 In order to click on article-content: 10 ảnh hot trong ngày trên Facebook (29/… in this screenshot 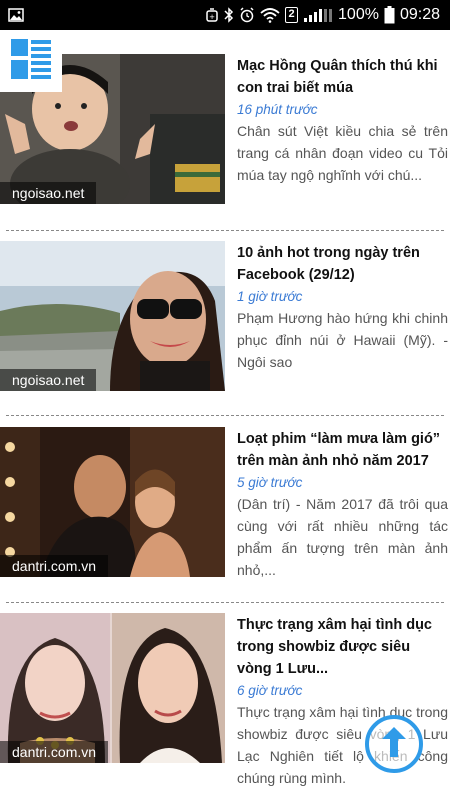, I will do `click(342, 307)`.